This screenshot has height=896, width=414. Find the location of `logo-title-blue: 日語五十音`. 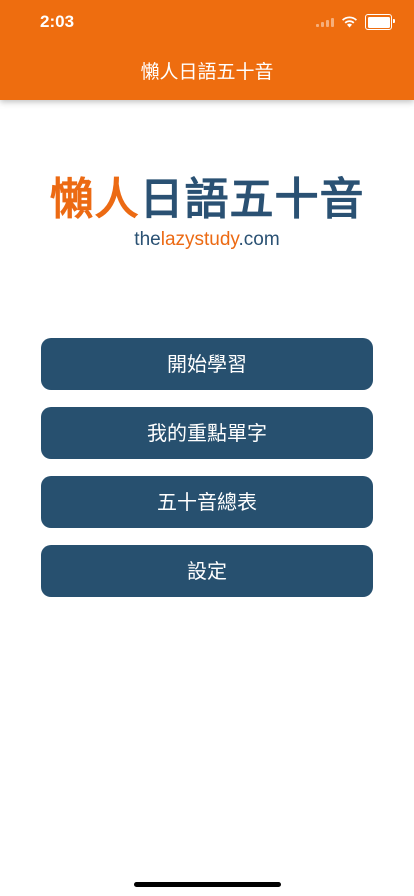

logo-title-blue: 日語五十音 is located at coordinates (252, 199).